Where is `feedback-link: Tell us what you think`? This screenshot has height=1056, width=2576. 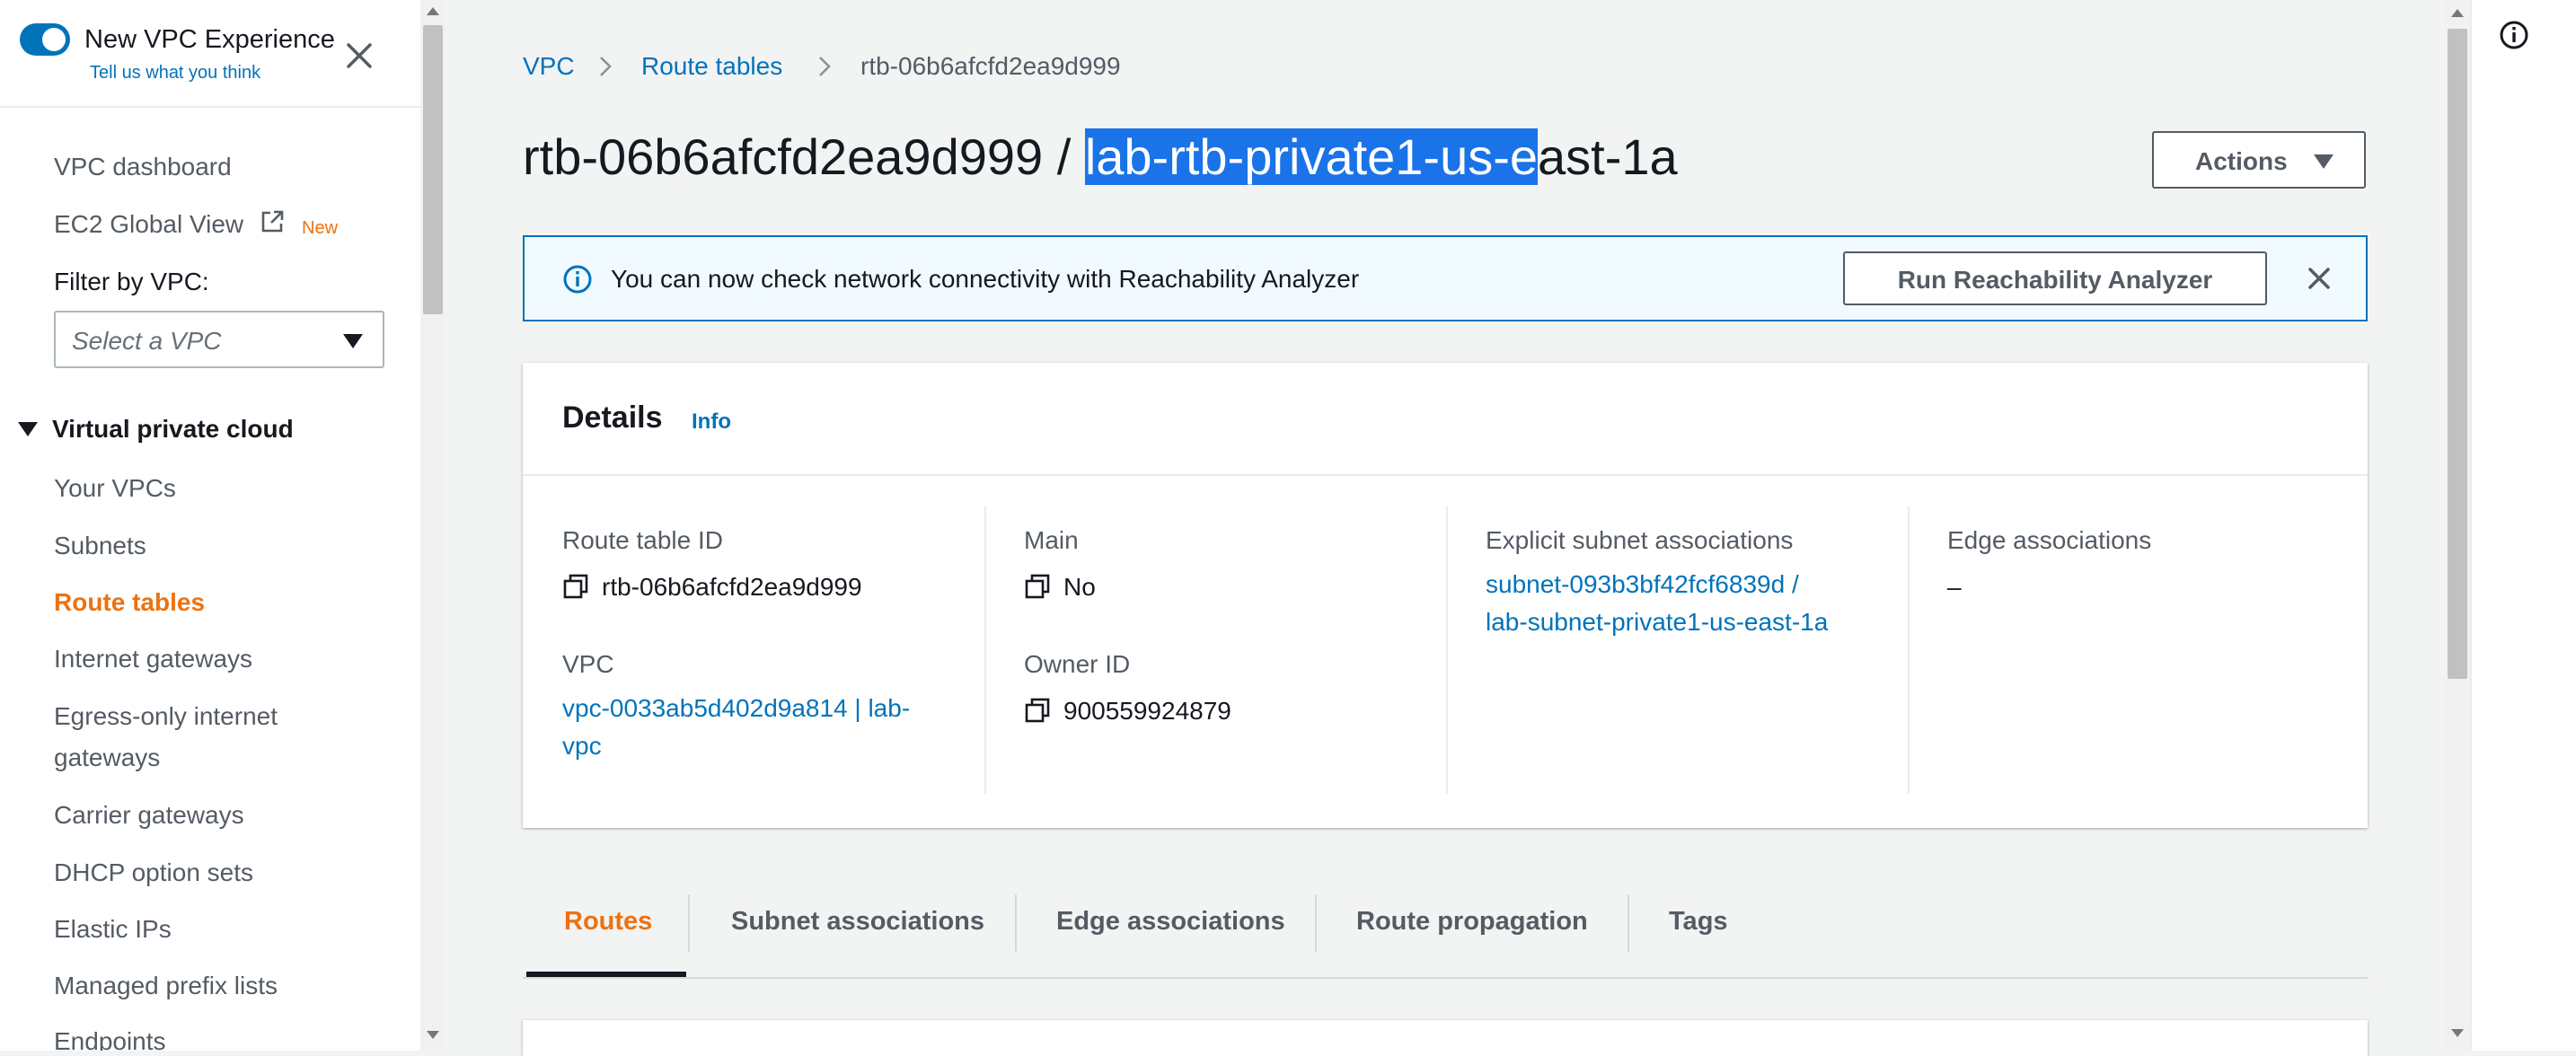
feedback-link: Tell us what you think is located at coordinates (175, 73).